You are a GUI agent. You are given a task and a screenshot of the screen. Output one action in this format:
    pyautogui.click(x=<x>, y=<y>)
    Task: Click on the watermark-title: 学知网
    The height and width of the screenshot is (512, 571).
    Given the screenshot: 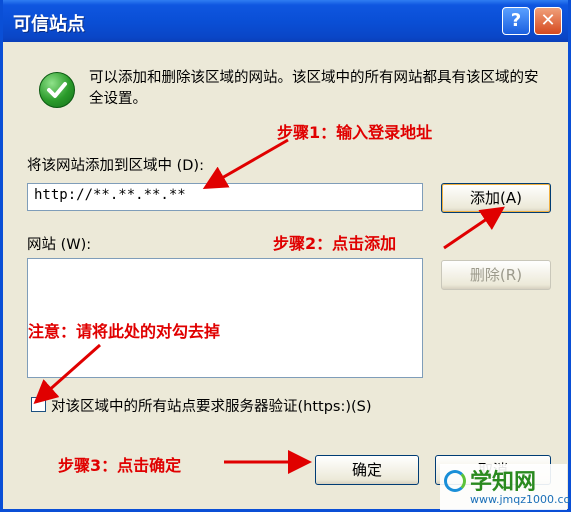 What is the action you would take?
    pyautogui.click(x=503, y=482)
    